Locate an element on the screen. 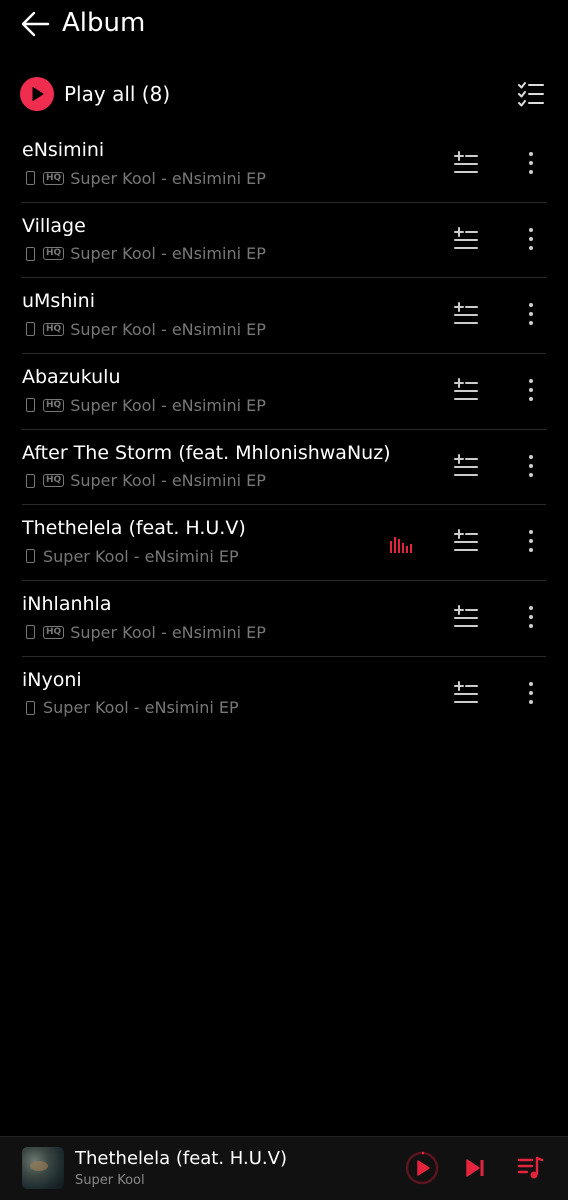 The width and height of the screenshot is (568, 1200). track-title: eNsimini is located at coordinates (63, 150).